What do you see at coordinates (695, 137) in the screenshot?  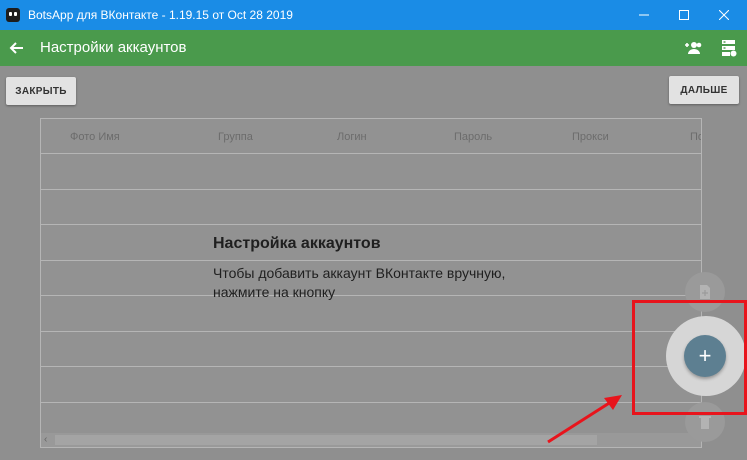 I see `column-more: По` at bounding box center [695, 137].